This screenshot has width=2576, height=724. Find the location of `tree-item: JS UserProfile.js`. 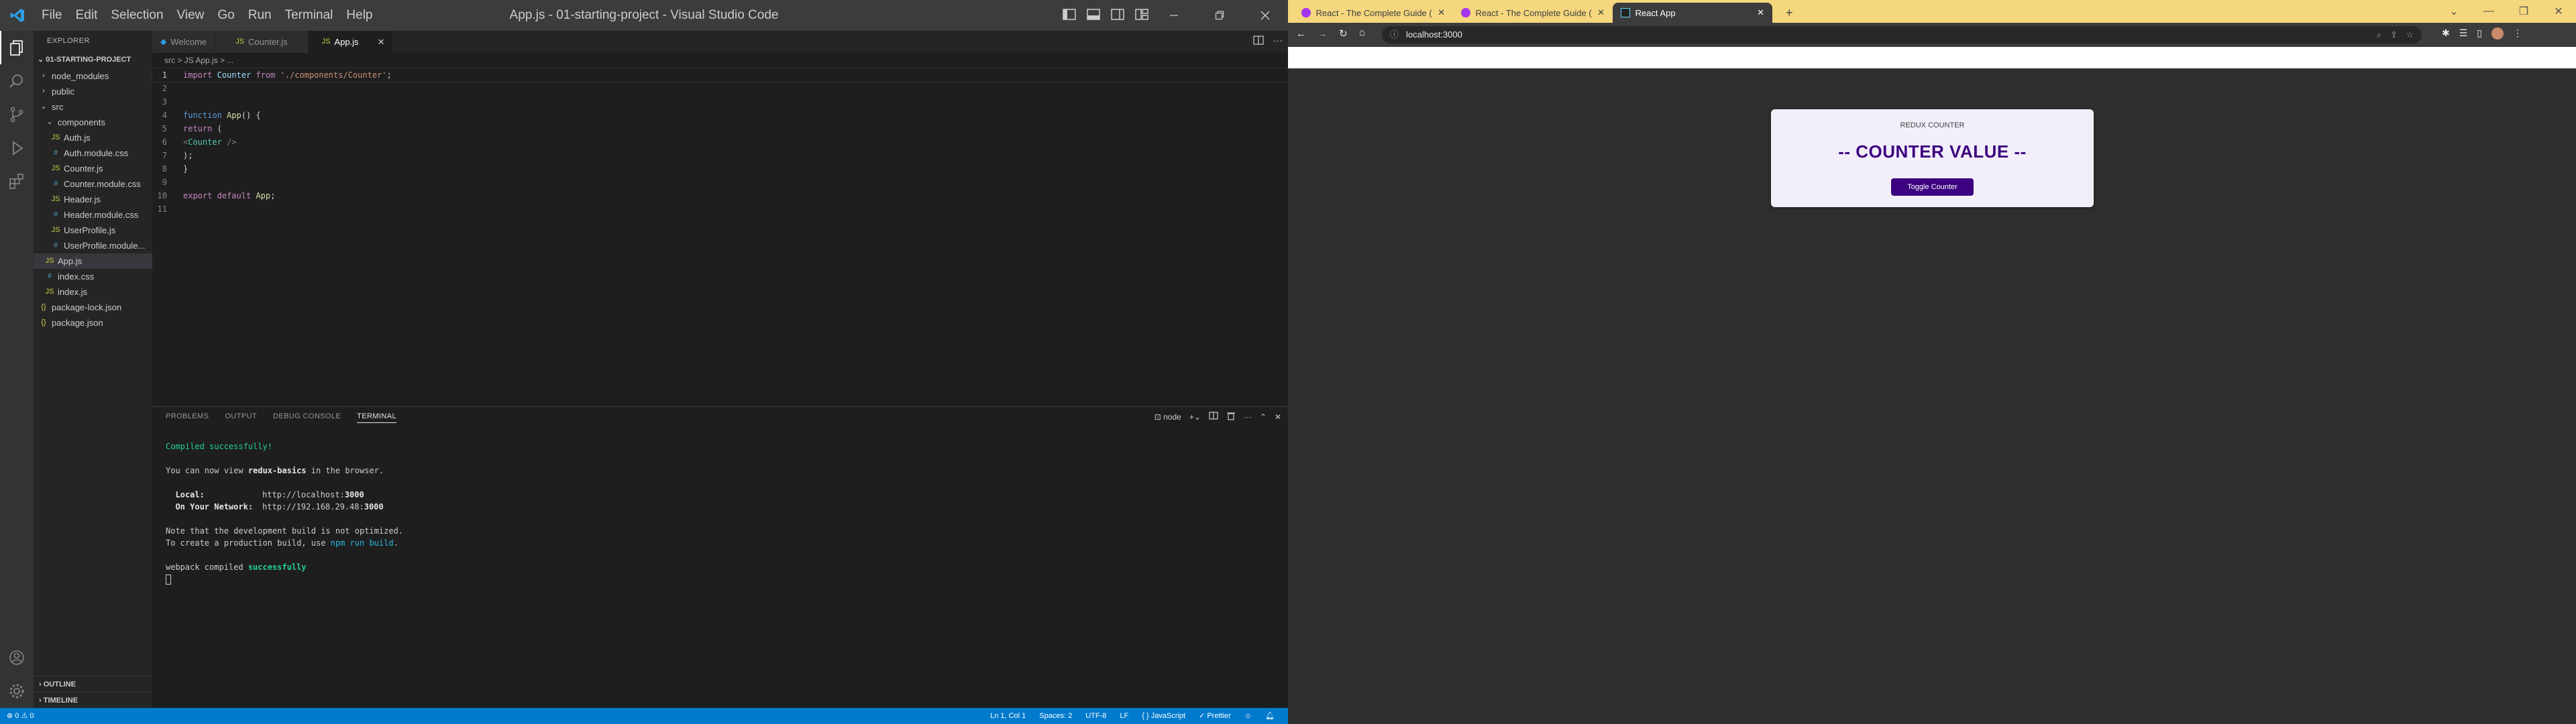

tree-item: JS UserProfile.js is located at coordinates (93, 230).